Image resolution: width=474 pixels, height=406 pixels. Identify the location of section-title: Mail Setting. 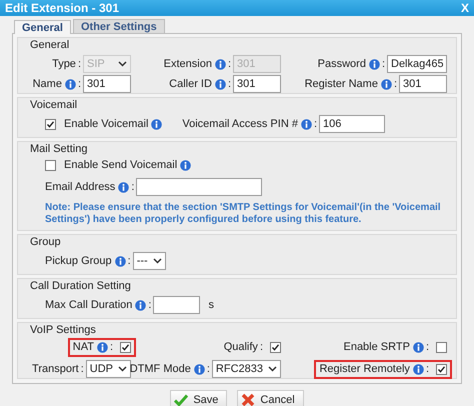
(58, 149).